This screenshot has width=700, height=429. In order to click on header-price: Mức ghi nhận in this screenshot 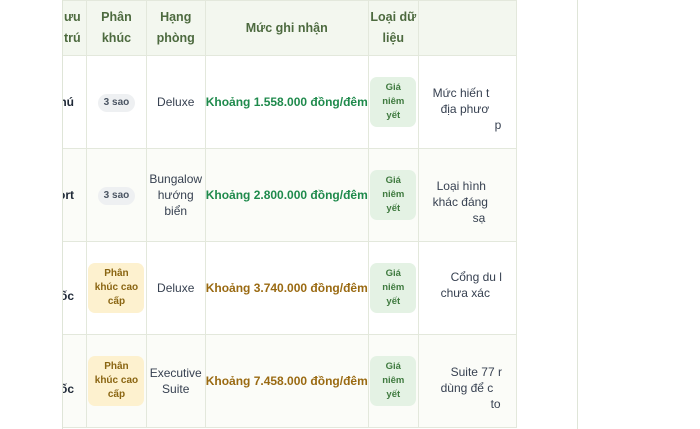, I will do `click(286, 28)`.